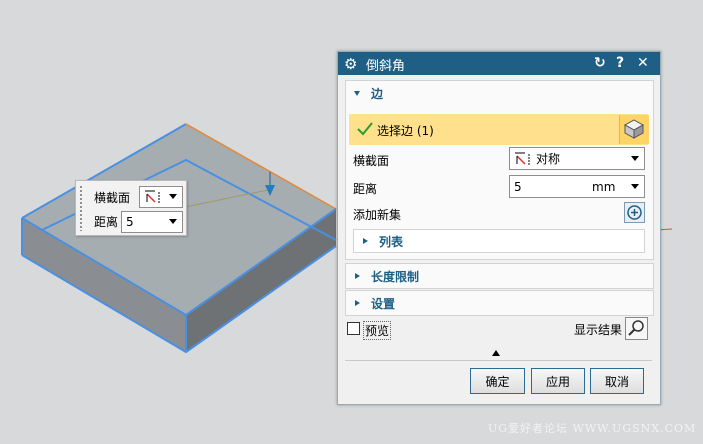 The image size is (703, 444). I want to click on close-icon: ✕, so click(643, 63).